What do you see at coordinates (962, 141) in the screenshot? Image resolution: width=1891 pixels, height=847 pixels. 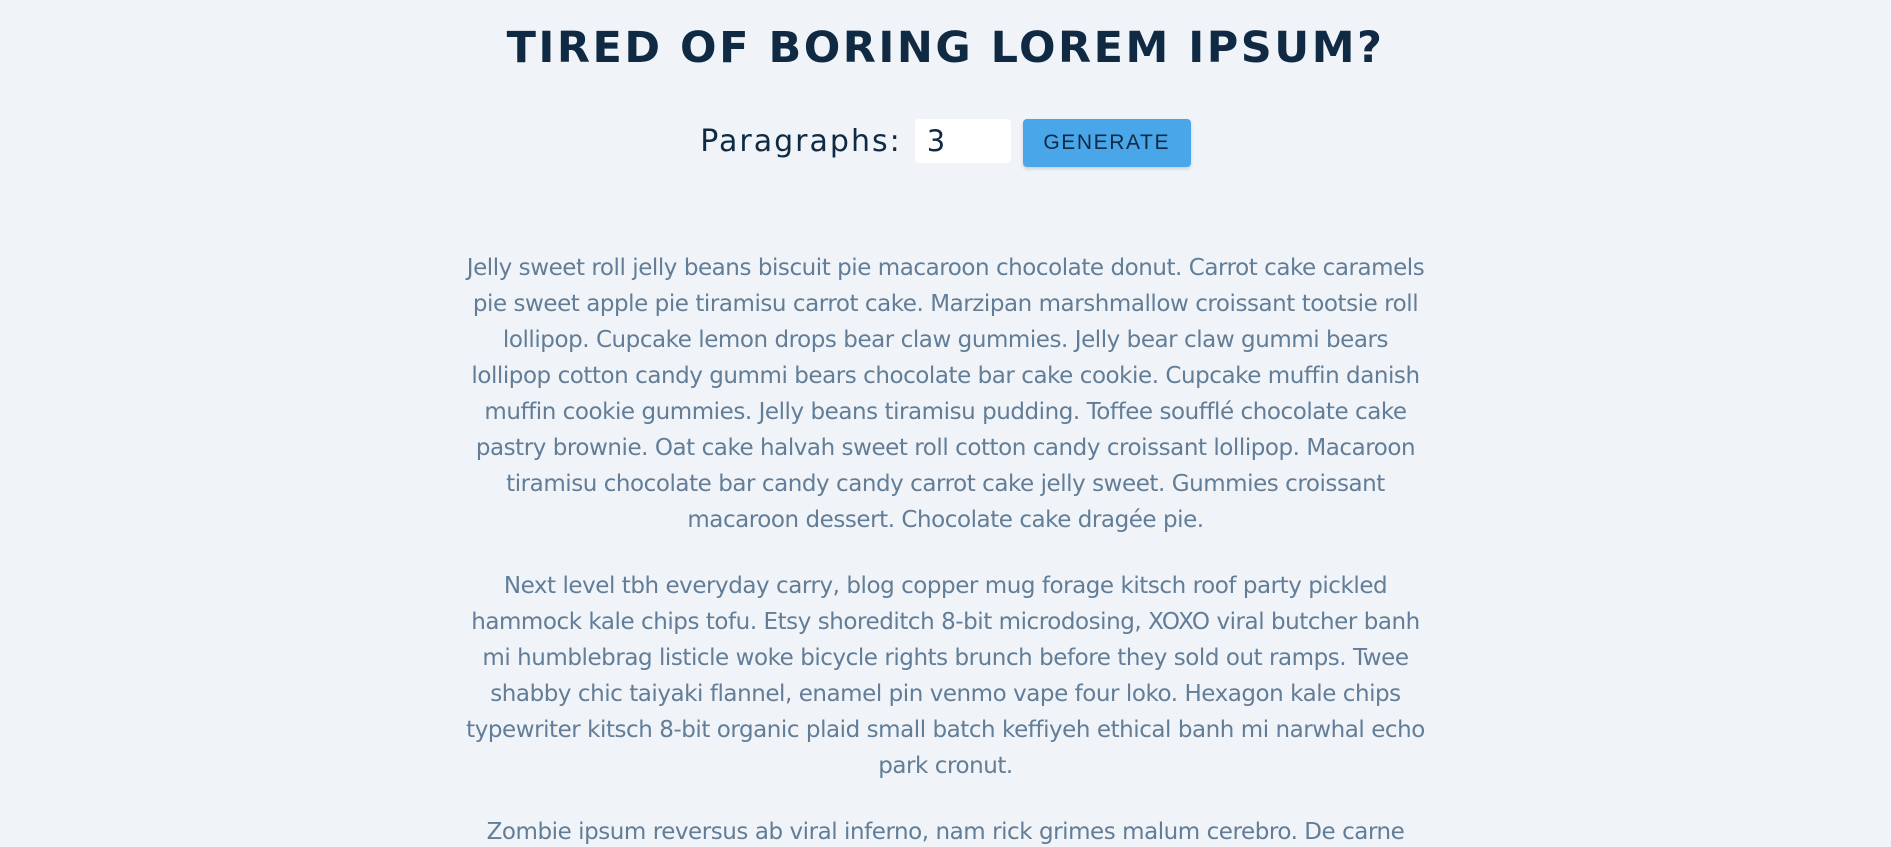 I see `paragraph-count-input` at bounding box center [962, 141].